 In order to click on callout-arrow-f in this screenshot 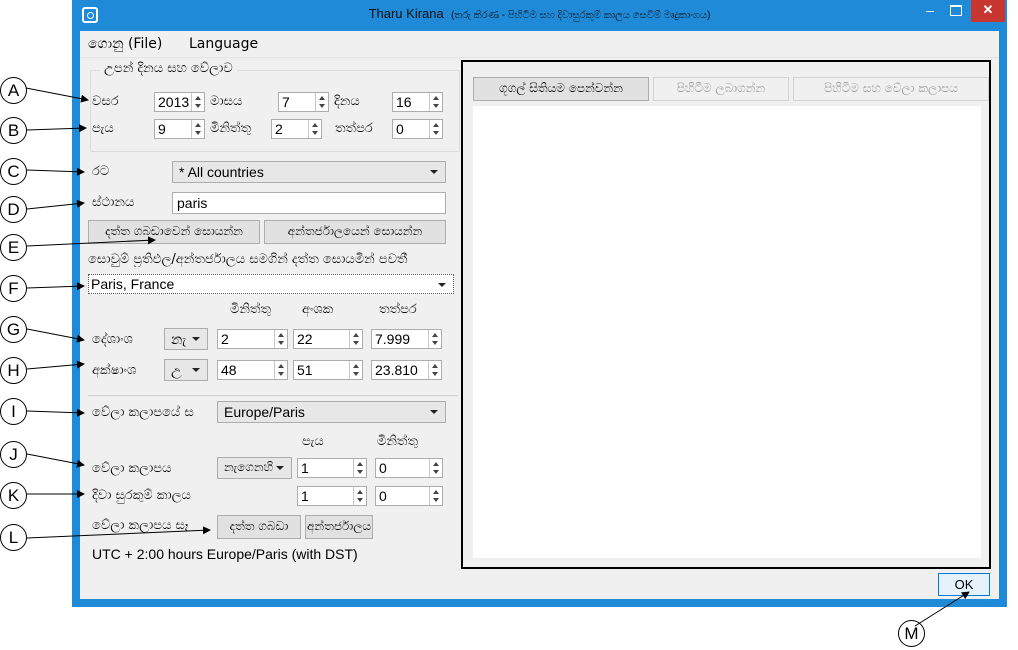, I will do `click(55, 286)`.